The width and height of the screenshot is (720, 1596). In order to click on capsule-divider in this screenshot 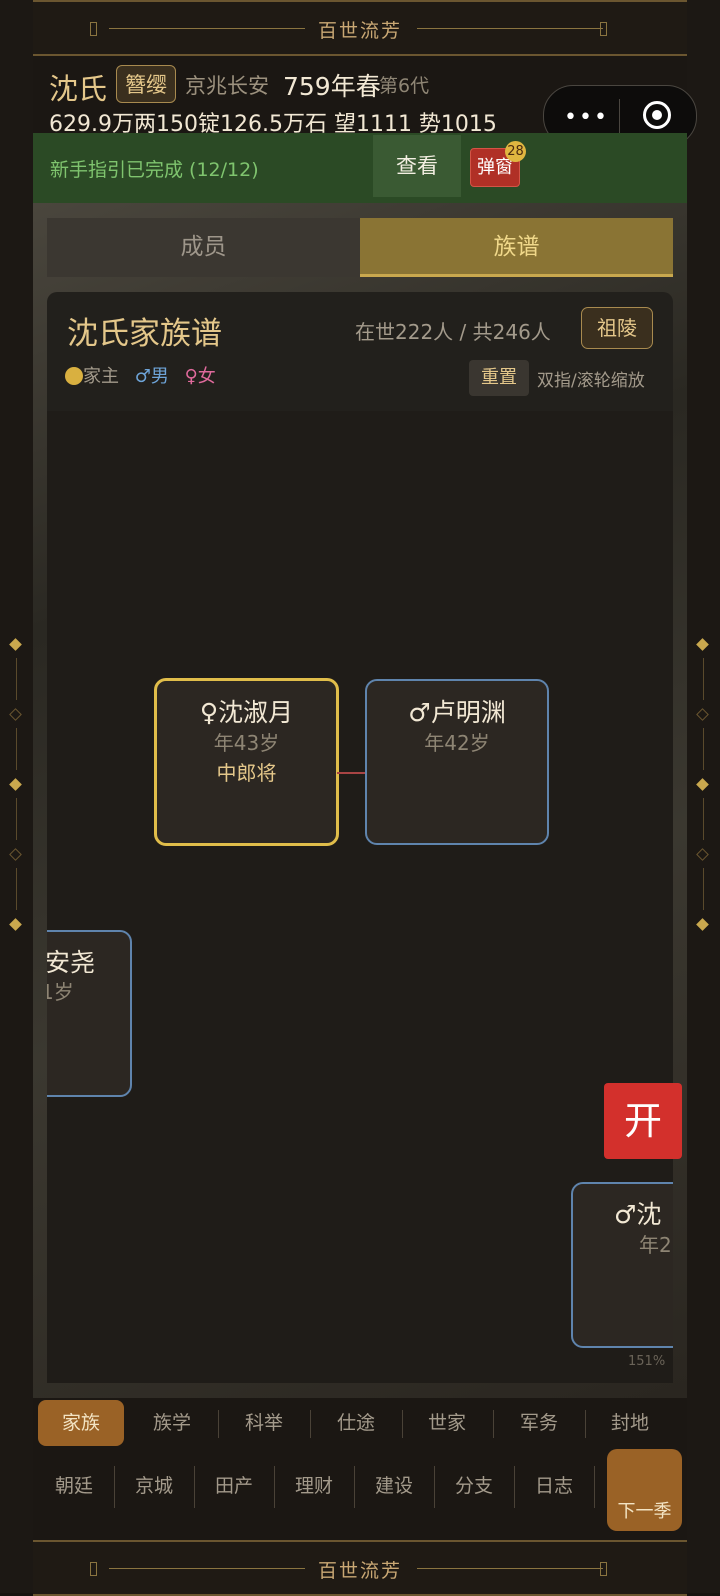, I will do `click(619, 116)`.